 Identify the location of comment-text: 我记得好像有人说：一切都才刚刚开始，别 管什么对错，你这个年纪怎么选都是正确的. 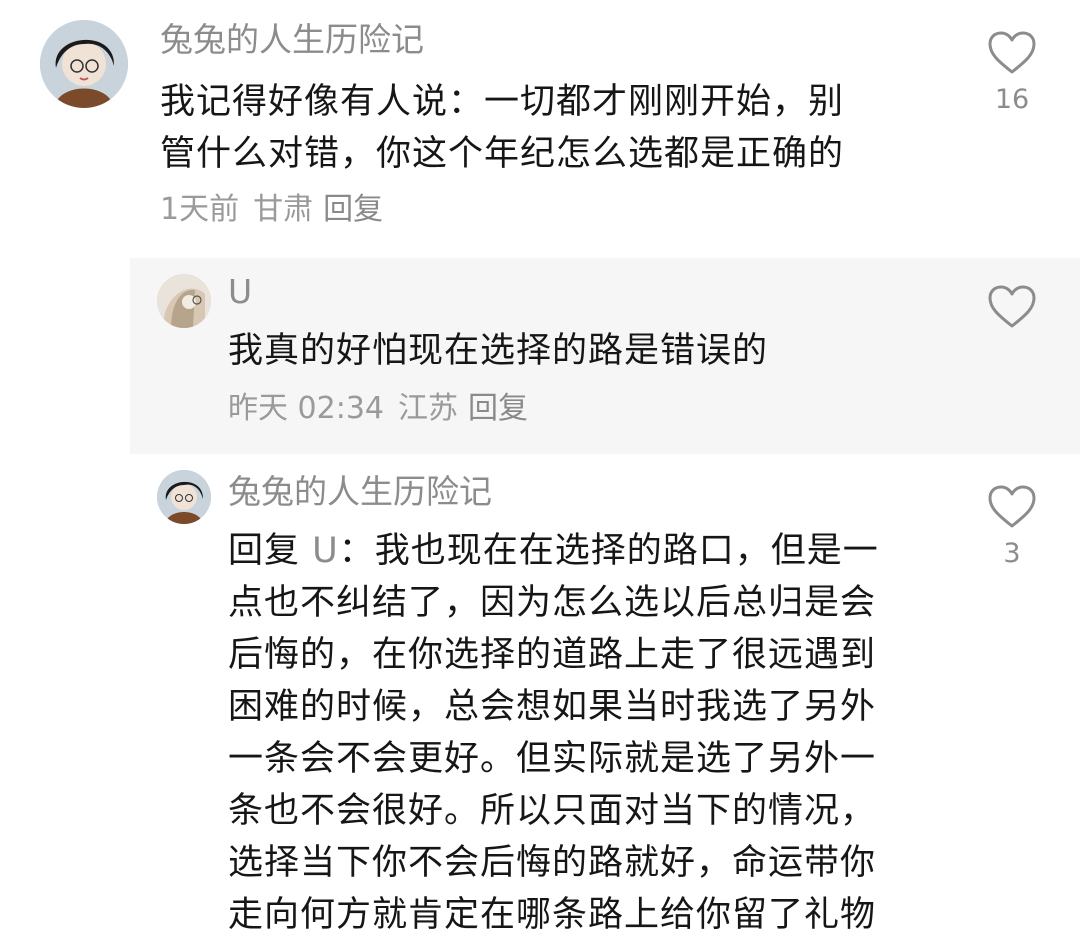
(502, 128).